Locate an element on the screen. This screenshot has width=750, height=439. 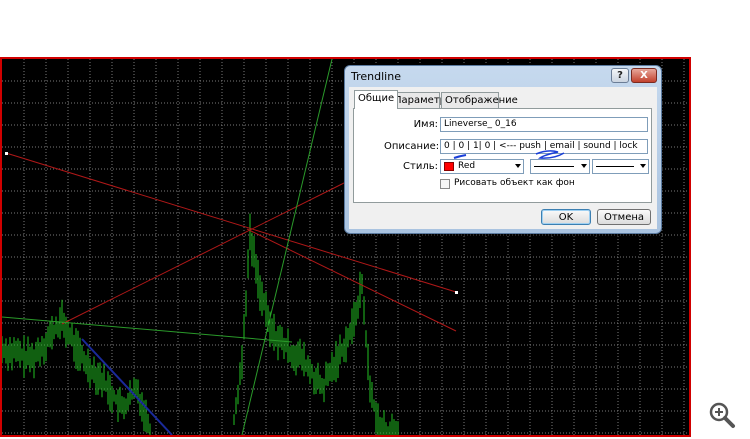
name-label: Имя: is located at coordinates (425, 124).